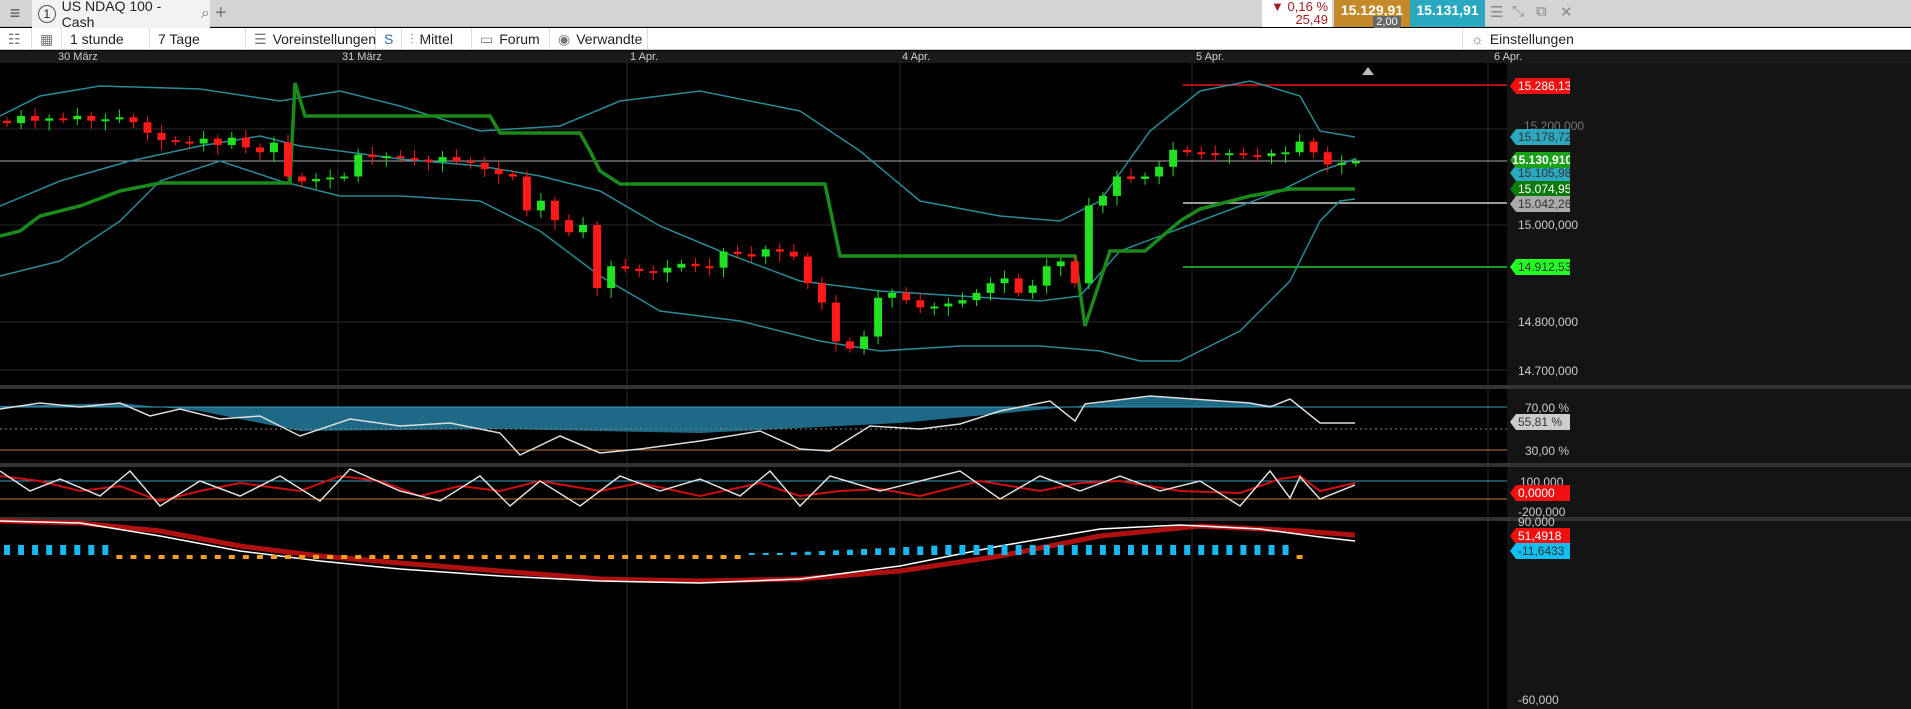 The width and height of the screenshot is (1911, 709). I want to click on eye-icon: ◉, so click(564, 38).